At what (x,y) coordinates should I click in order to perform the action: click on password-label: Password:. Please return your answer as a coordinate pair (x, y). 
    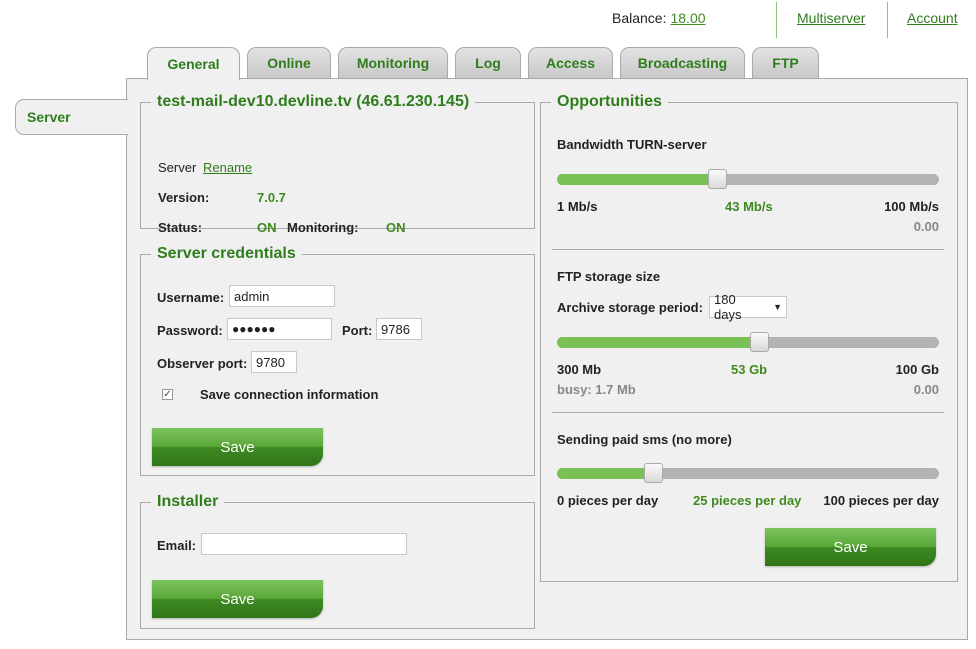
    Looking at the image, I should click on (190, 330).